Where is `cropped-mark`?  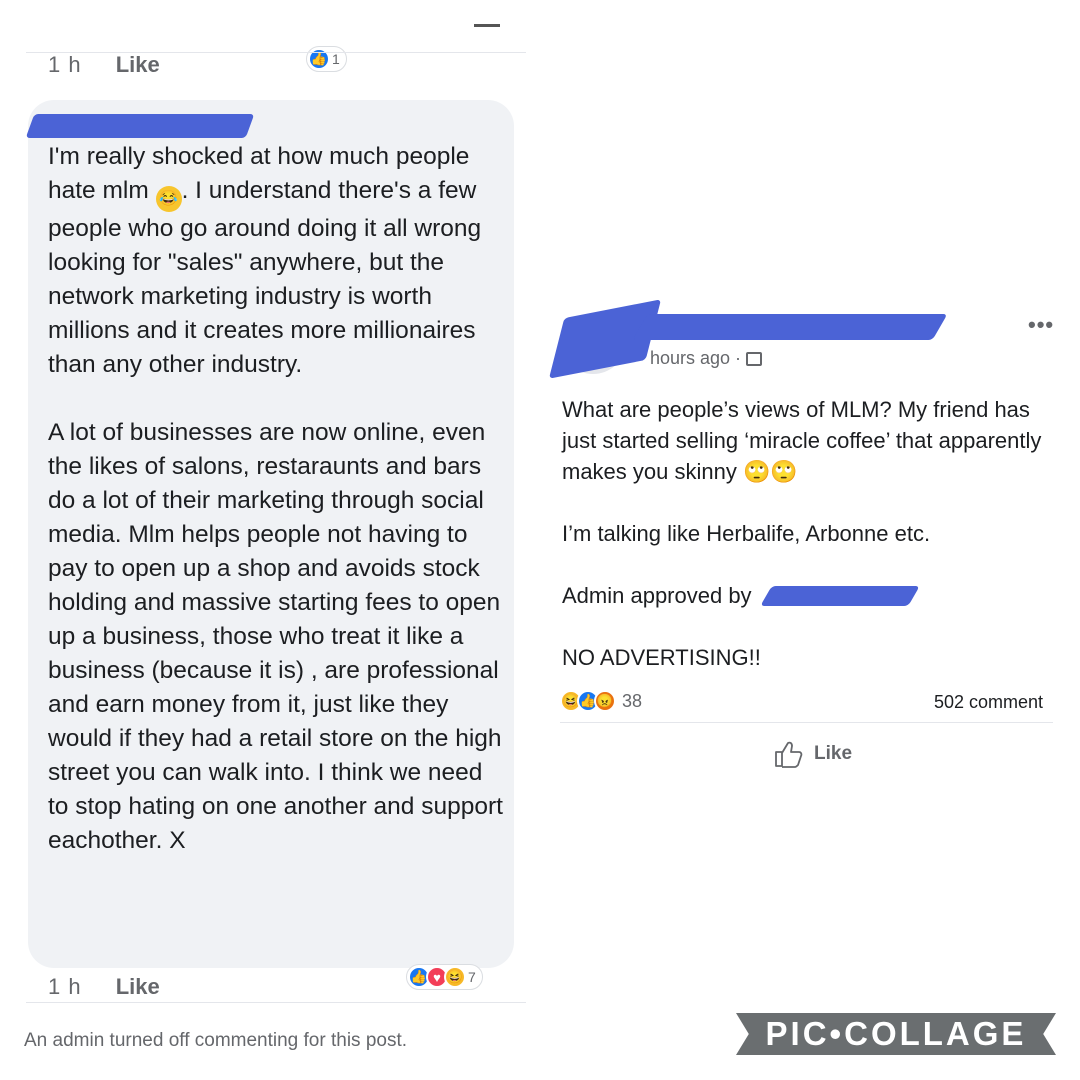
cropped-mark is located at coordinates (487, 25).